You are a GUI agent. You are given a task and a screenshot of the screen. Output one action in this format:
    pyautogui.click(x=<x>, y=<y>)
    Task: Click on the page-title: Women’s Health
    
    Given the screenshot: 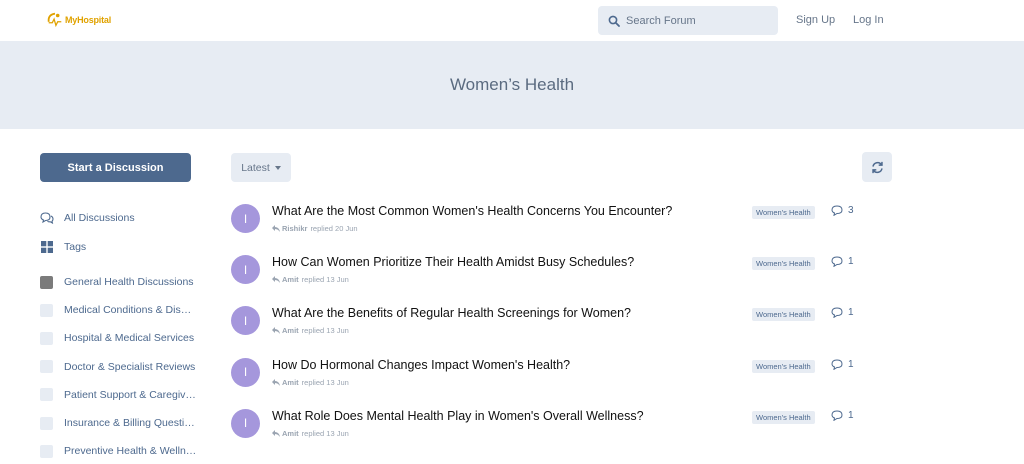 What is the action you would take?
    pyautogui.click(x=512, y=84)
    